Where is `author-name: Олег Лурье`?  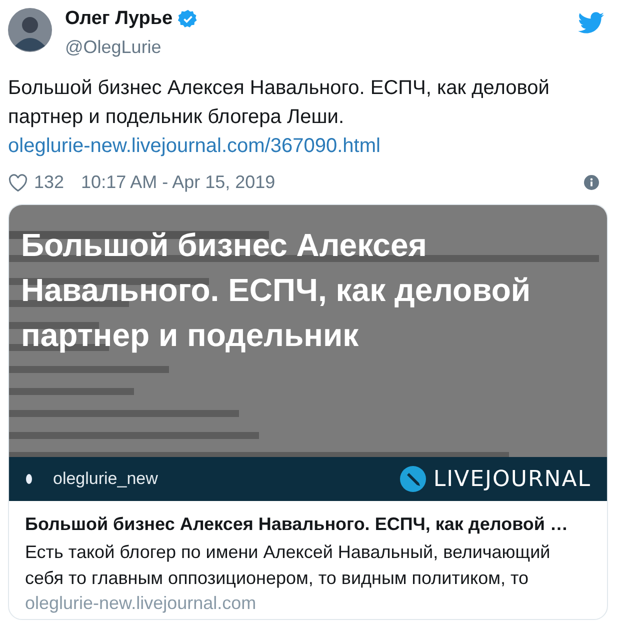 author-name: Олег Лурье is located at coordinates (119, 19).